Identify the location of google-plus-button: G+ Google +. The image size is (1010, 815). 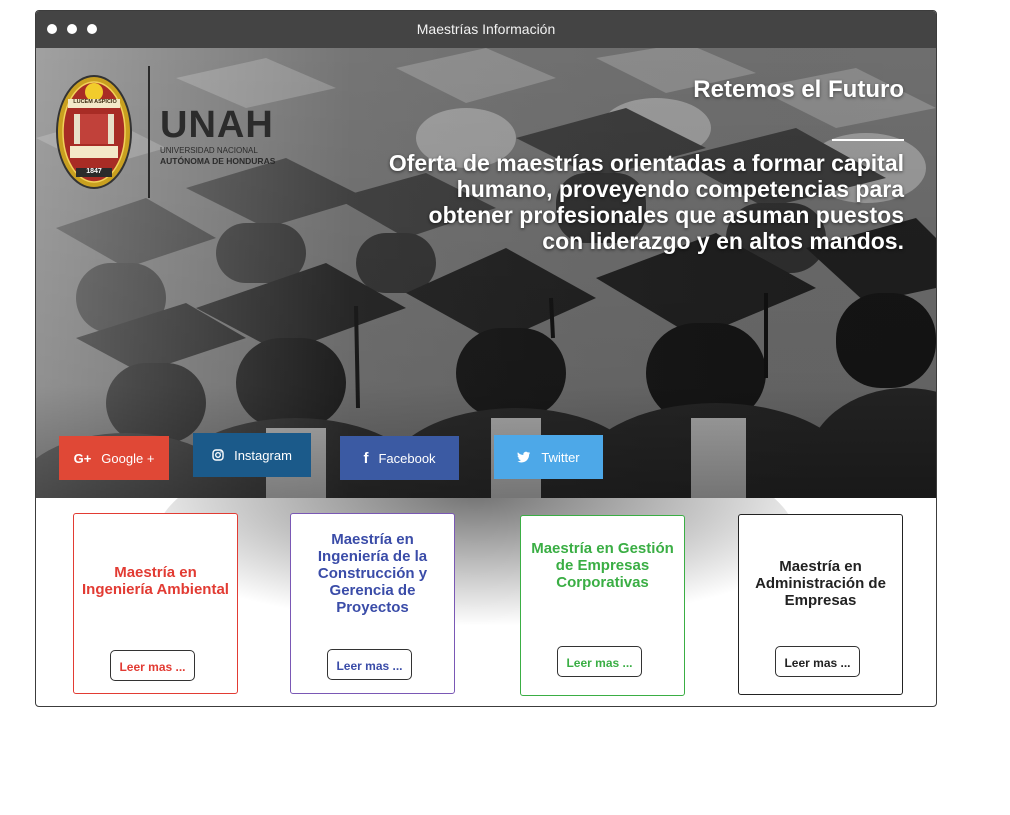
(114, 458).